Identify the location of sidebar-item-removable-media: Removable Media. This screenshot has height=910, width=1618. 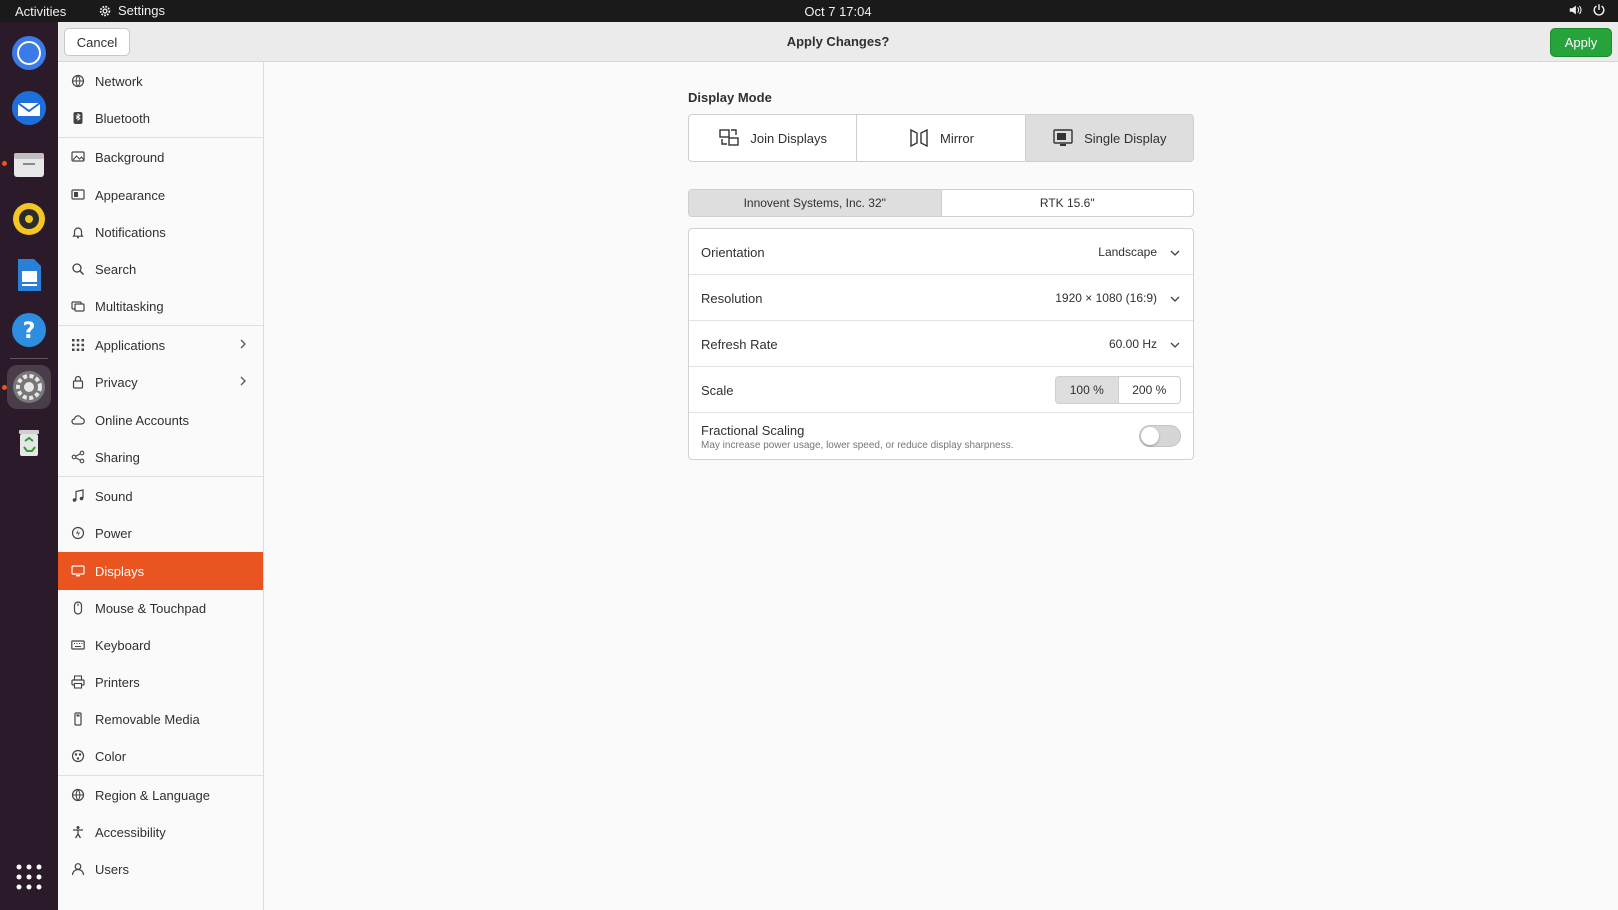
(160, 719).